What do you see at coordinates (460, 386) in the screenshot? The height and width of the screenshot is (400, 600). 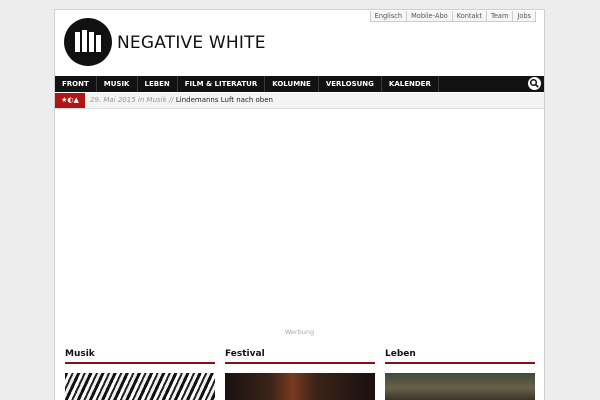 I see `section-image-leben` at bounding box center [460, 386].